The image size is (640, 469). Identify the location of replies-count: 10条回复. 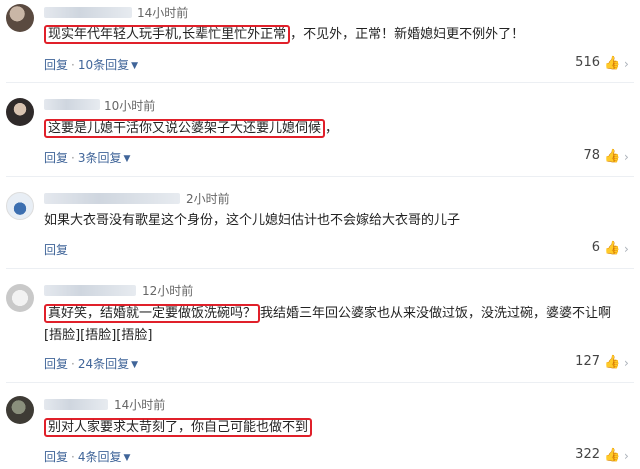
(103, 65).